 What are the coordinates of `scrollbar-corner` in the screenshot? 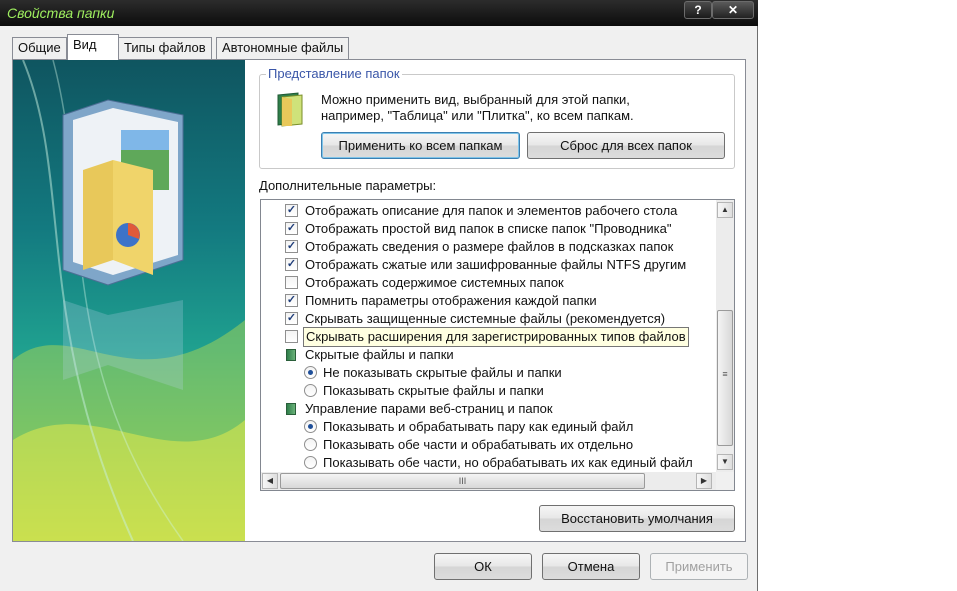 It's located at (725, 481).